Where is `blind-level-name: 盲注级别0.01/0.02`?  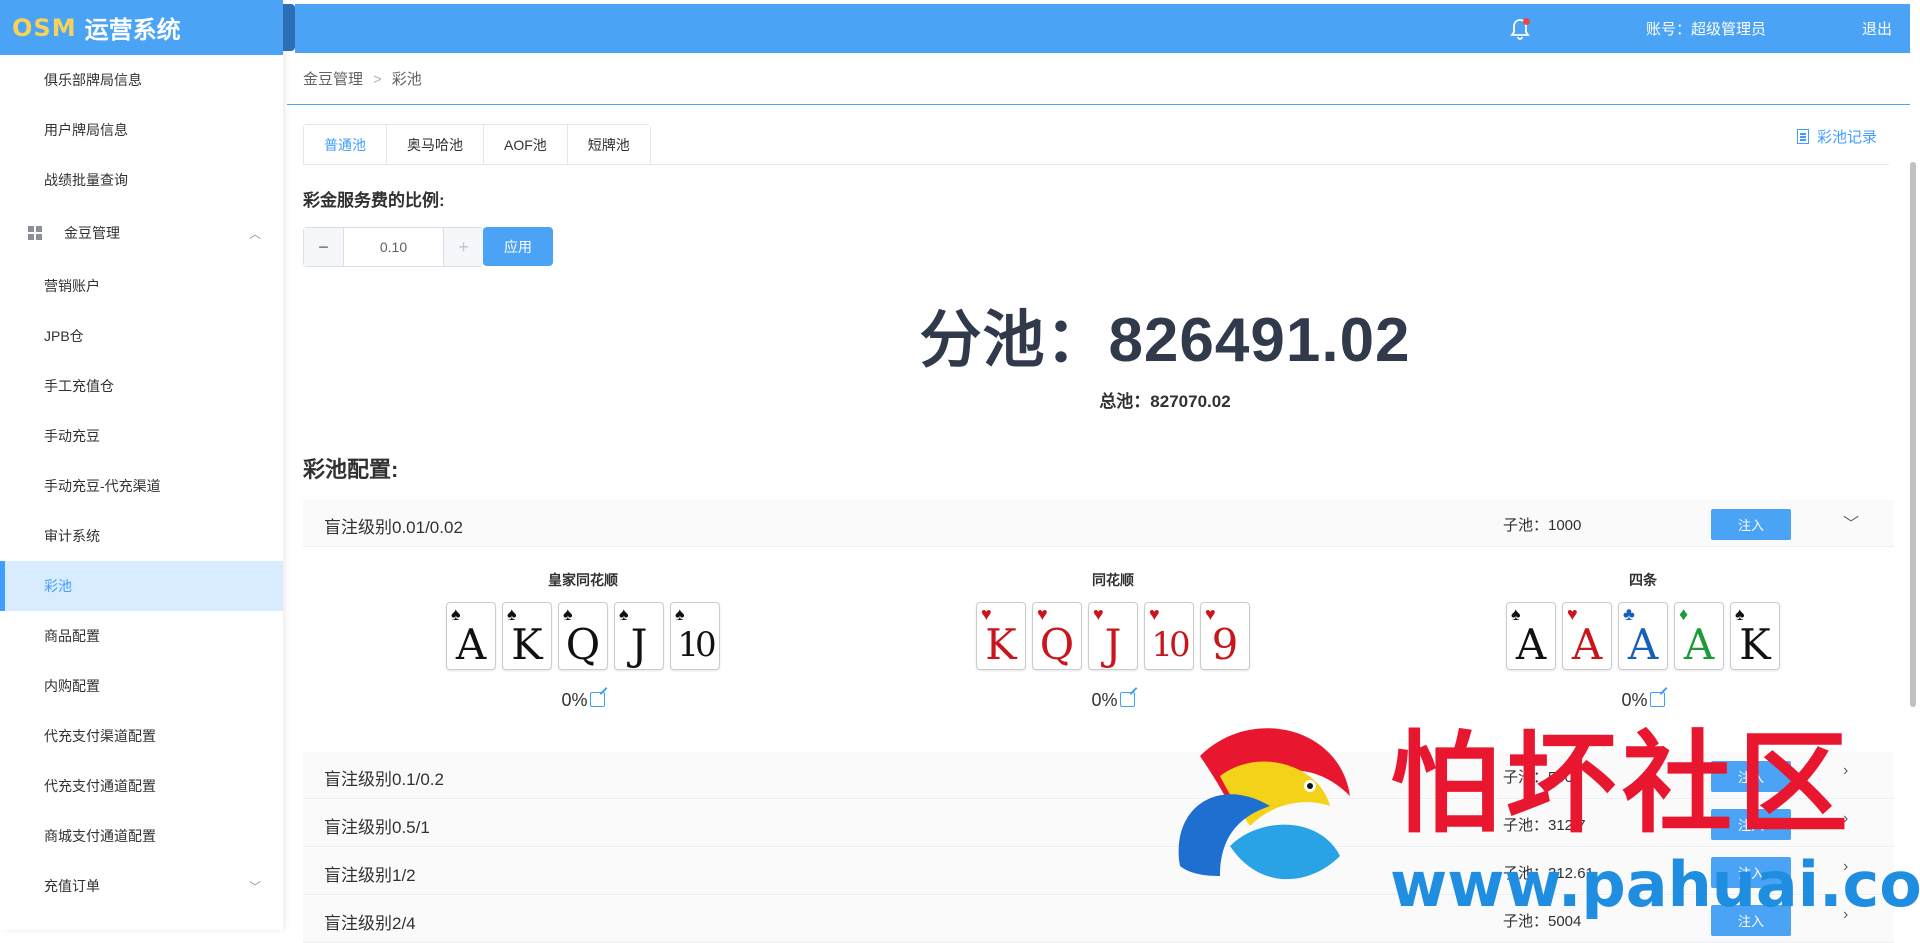
blind-level-name: 盲注级别0.01/0.02 is located at coordinates (393, 527).